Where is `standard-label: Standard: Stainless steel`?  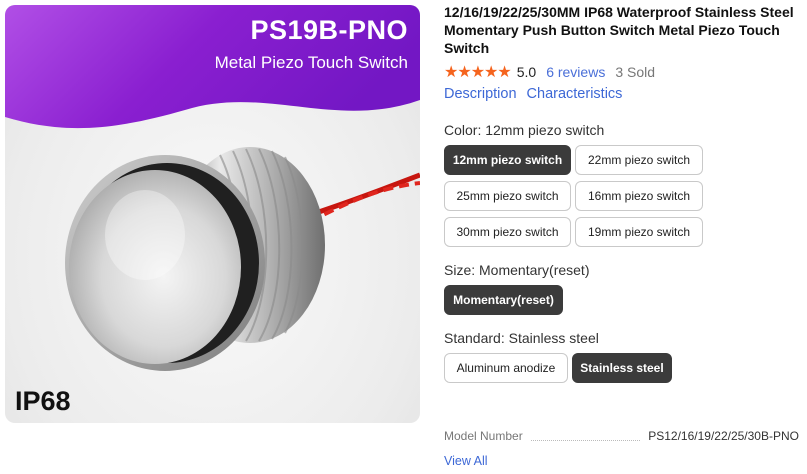
standard-label: Standard: Stainless steel is located at coordinates (521, 338).